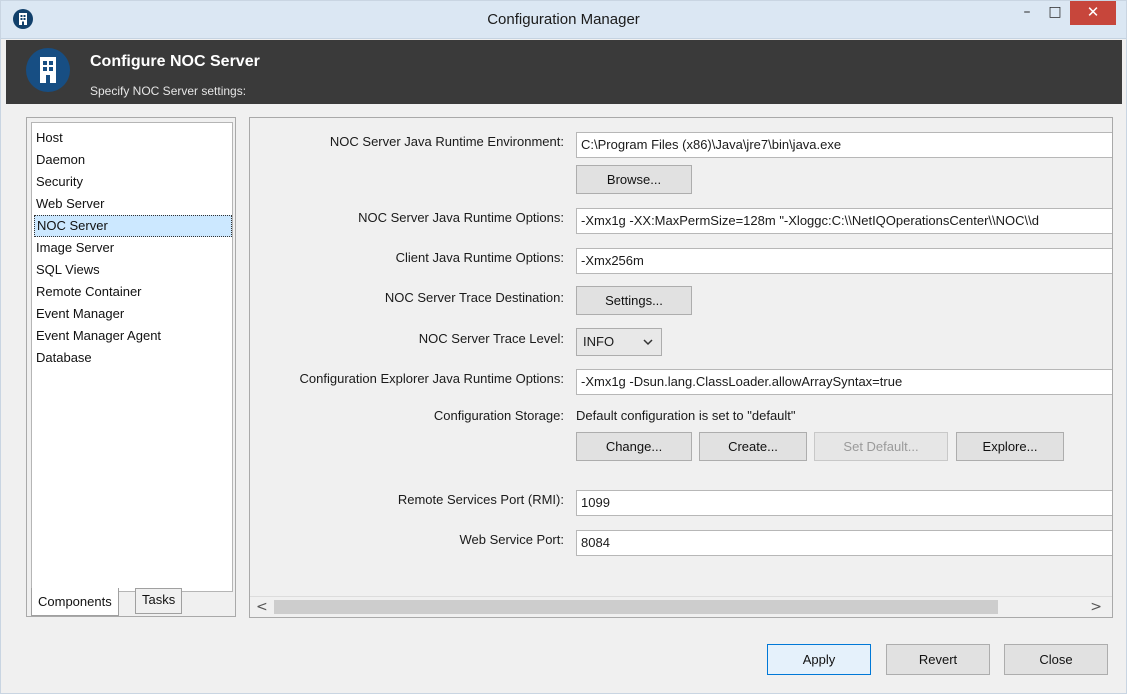 This screenshot has width=1127, height=694. Describe the element at coordinates (498, 415) in the screenshot. I see `storage-label: Configuration Storage:` at that location.